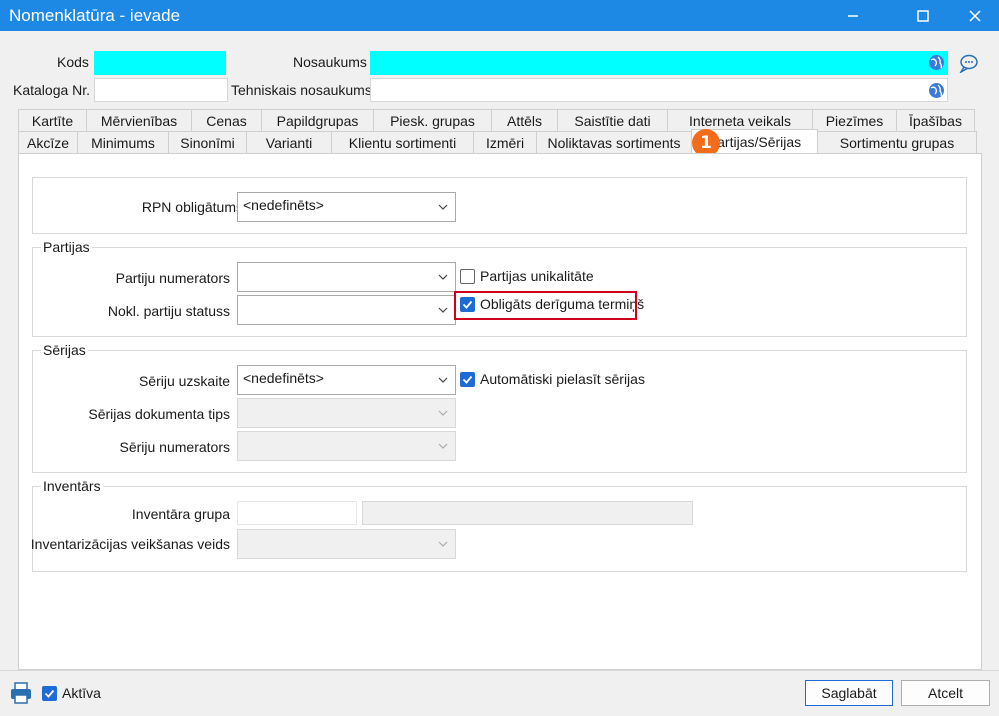 Image resolution: width=999 pixels, height=716 pixels. I want to click on rpn-label: RPN obligātums, so click(192, 207).